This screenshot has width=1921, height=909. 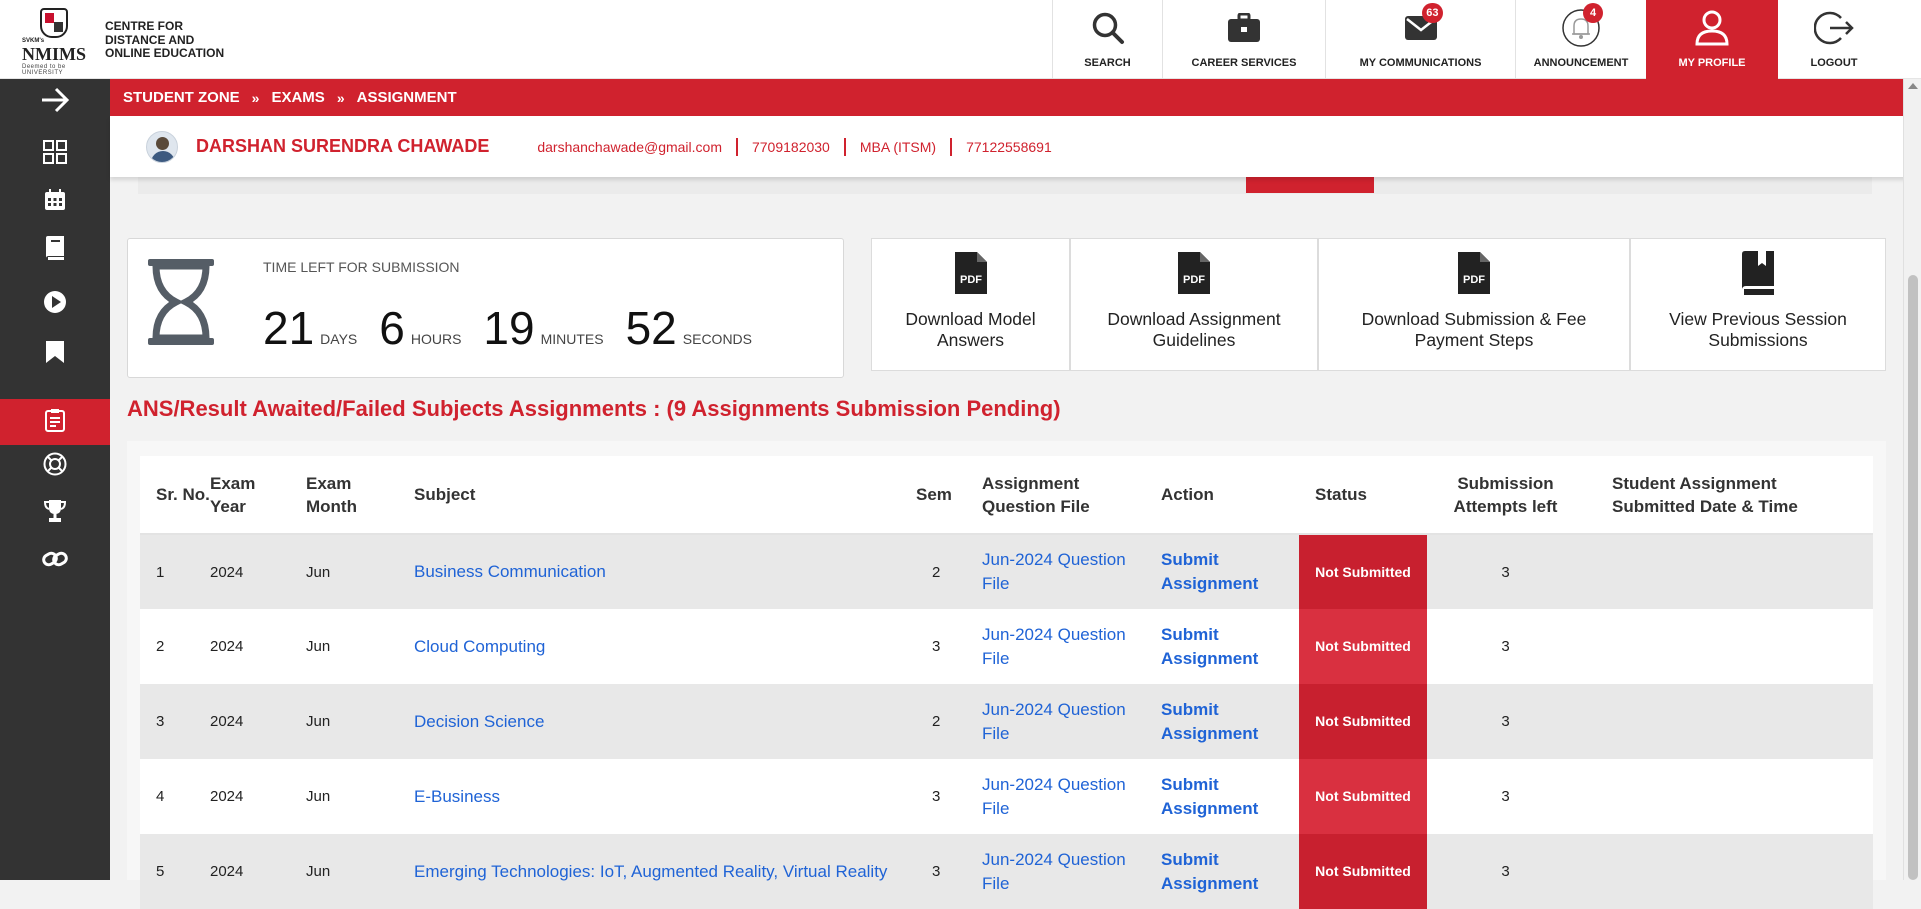 I want to click on centre-title: CENTRE FOR DISTANCE AND ONLINE EDUCATION, so click(x=164, y=40).